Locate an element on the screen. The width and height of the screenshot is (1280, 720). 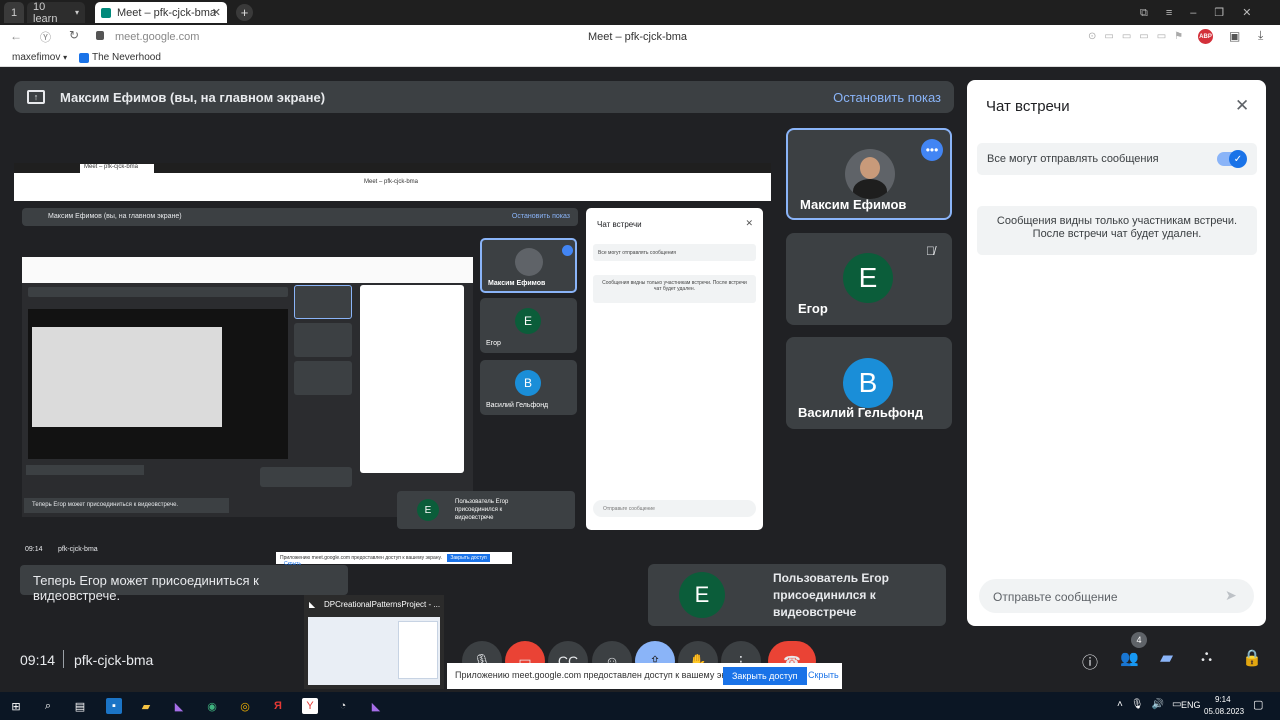
more-options-icon: ••• is located at coordinates (932, 150).